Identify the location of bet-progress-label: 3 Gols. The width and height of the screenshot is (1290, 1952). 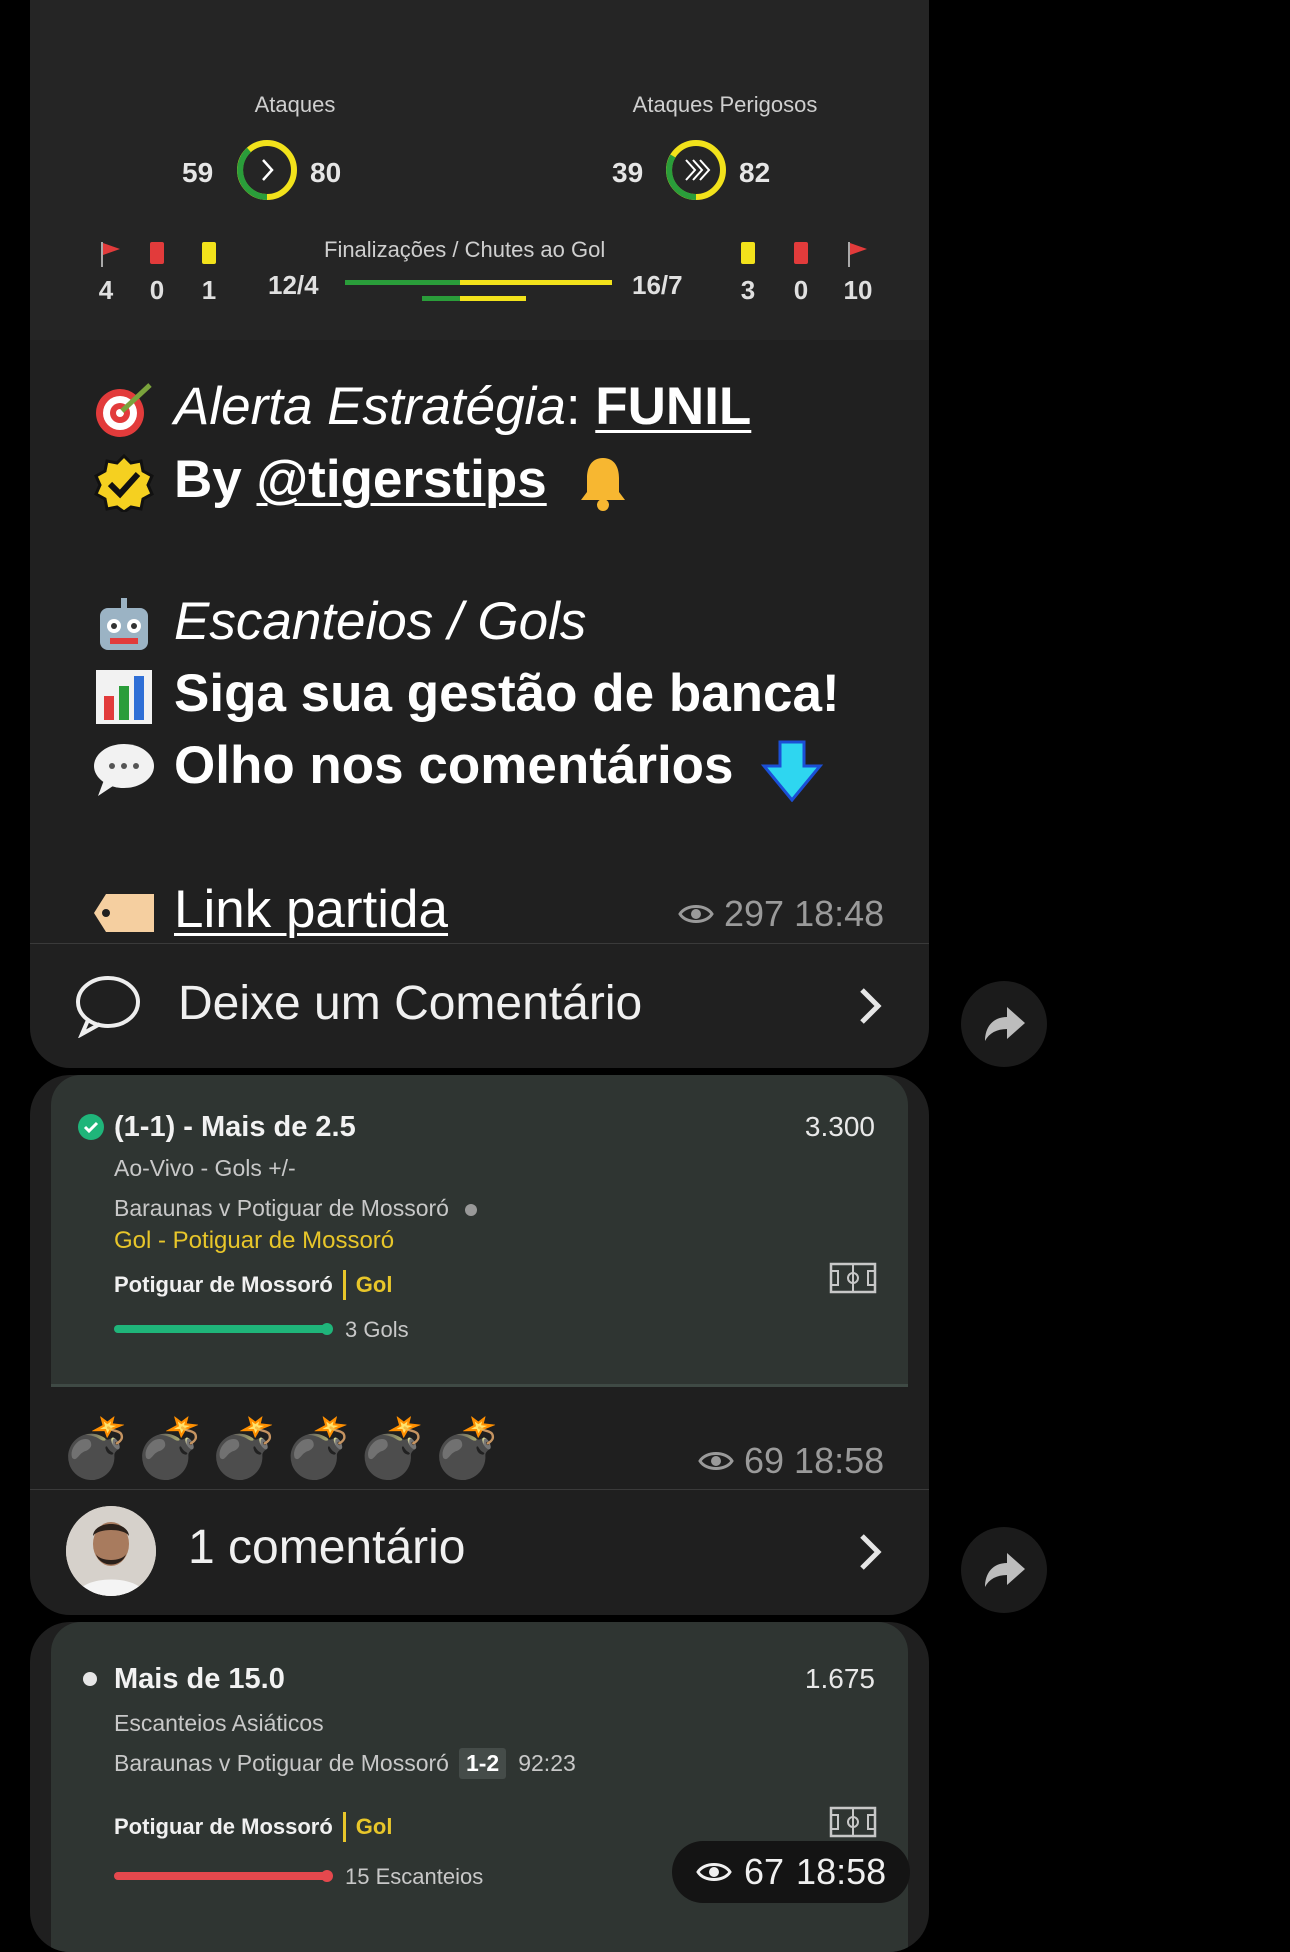
(377, 1329).